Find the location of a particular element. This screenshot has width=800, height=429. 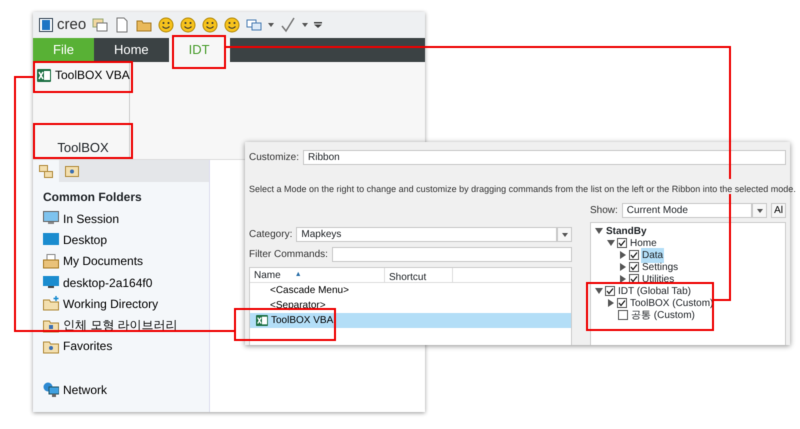

tree-item: StandBy is located at coordinates (626, 231).